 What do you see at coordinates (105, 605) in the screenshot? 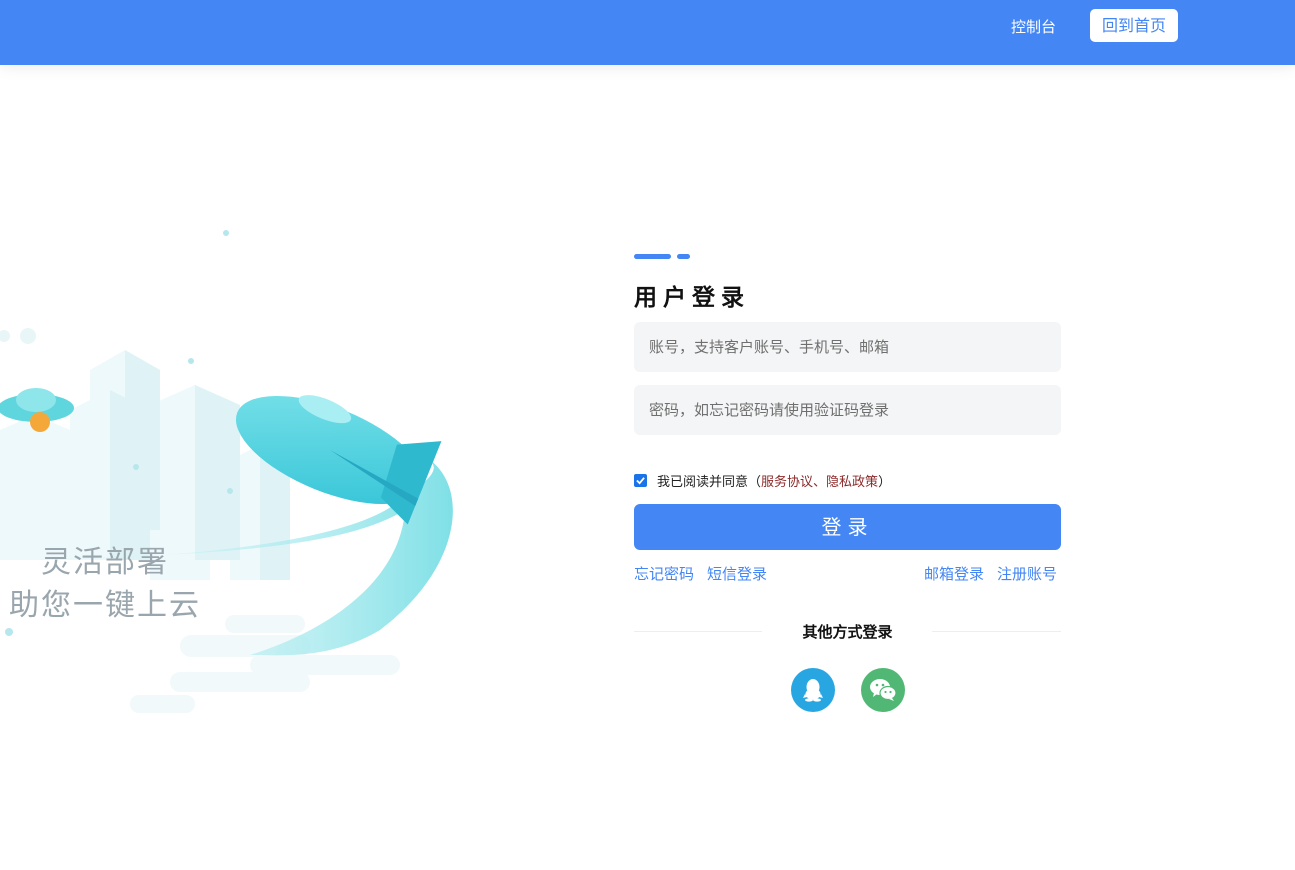
I see `slogan-line-2: 助您一键上云` at bounding box center [105, 605].